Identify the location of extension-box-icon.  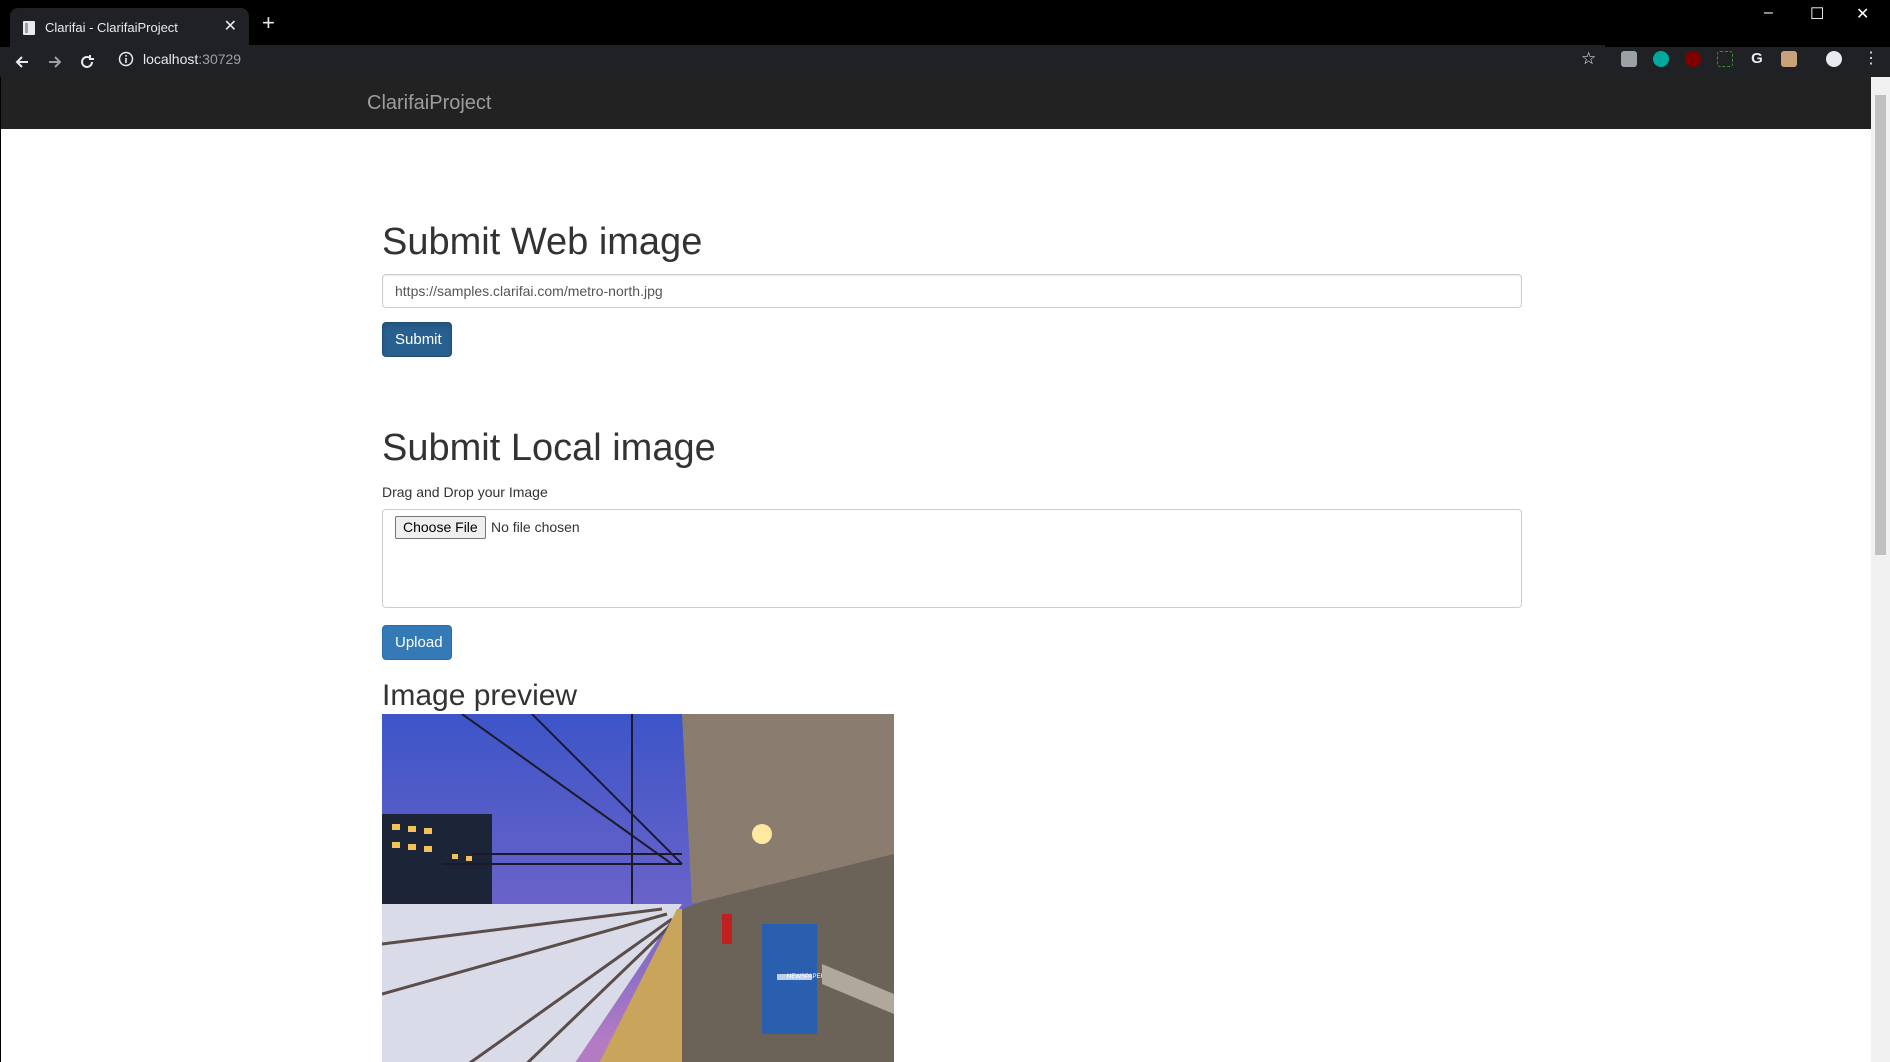
(1789, 59).